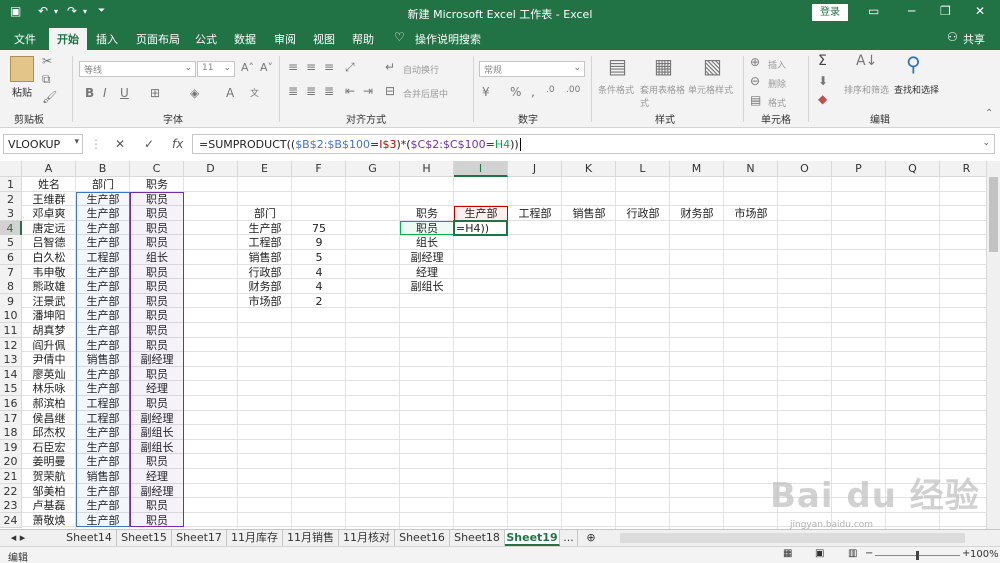 This screenshot has height=563, width=1000. What do you see at coordinates (265, 242) in the screenshot?
I see `dept-name-cell: 工程部` at bounding box center [265, 242].